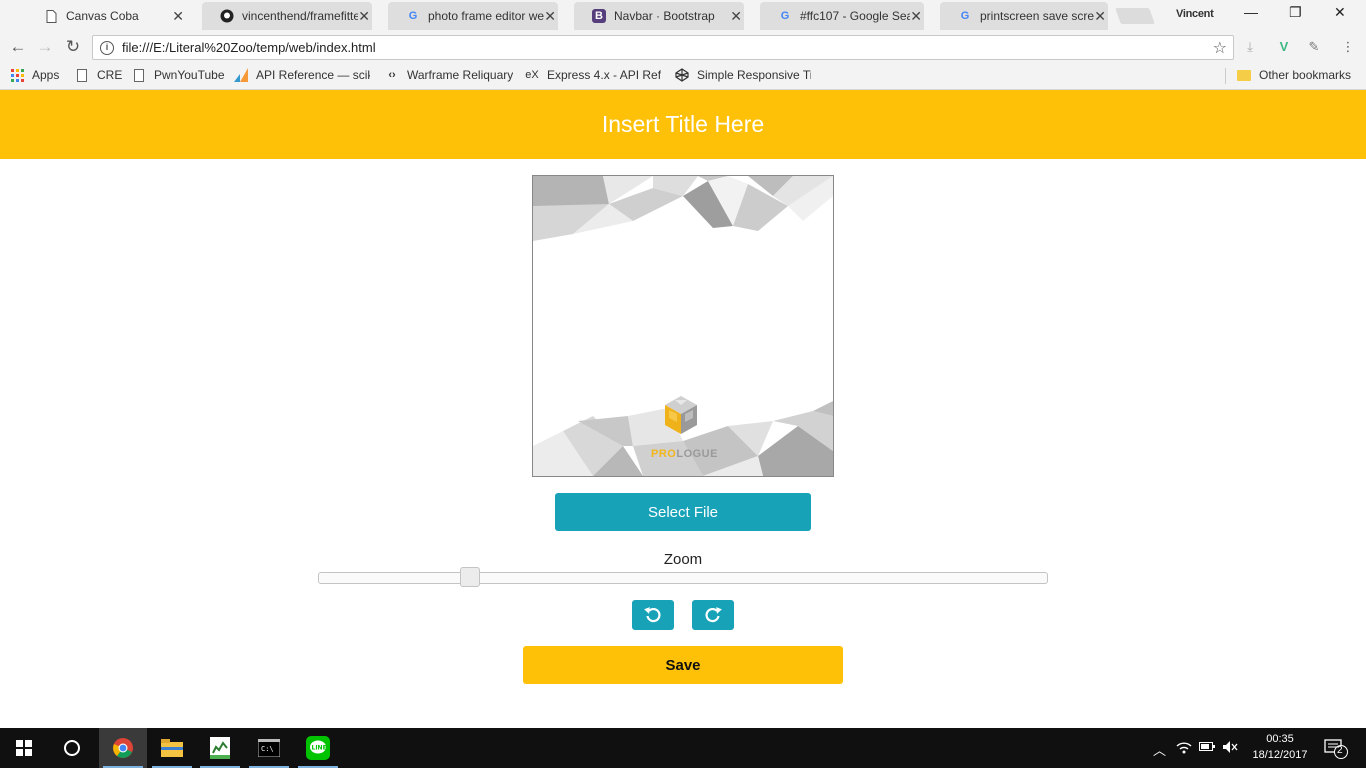 The height and width of the screenshot is (768, 1366). I want to click on restore-icon: ❐, so click(1295, 12).